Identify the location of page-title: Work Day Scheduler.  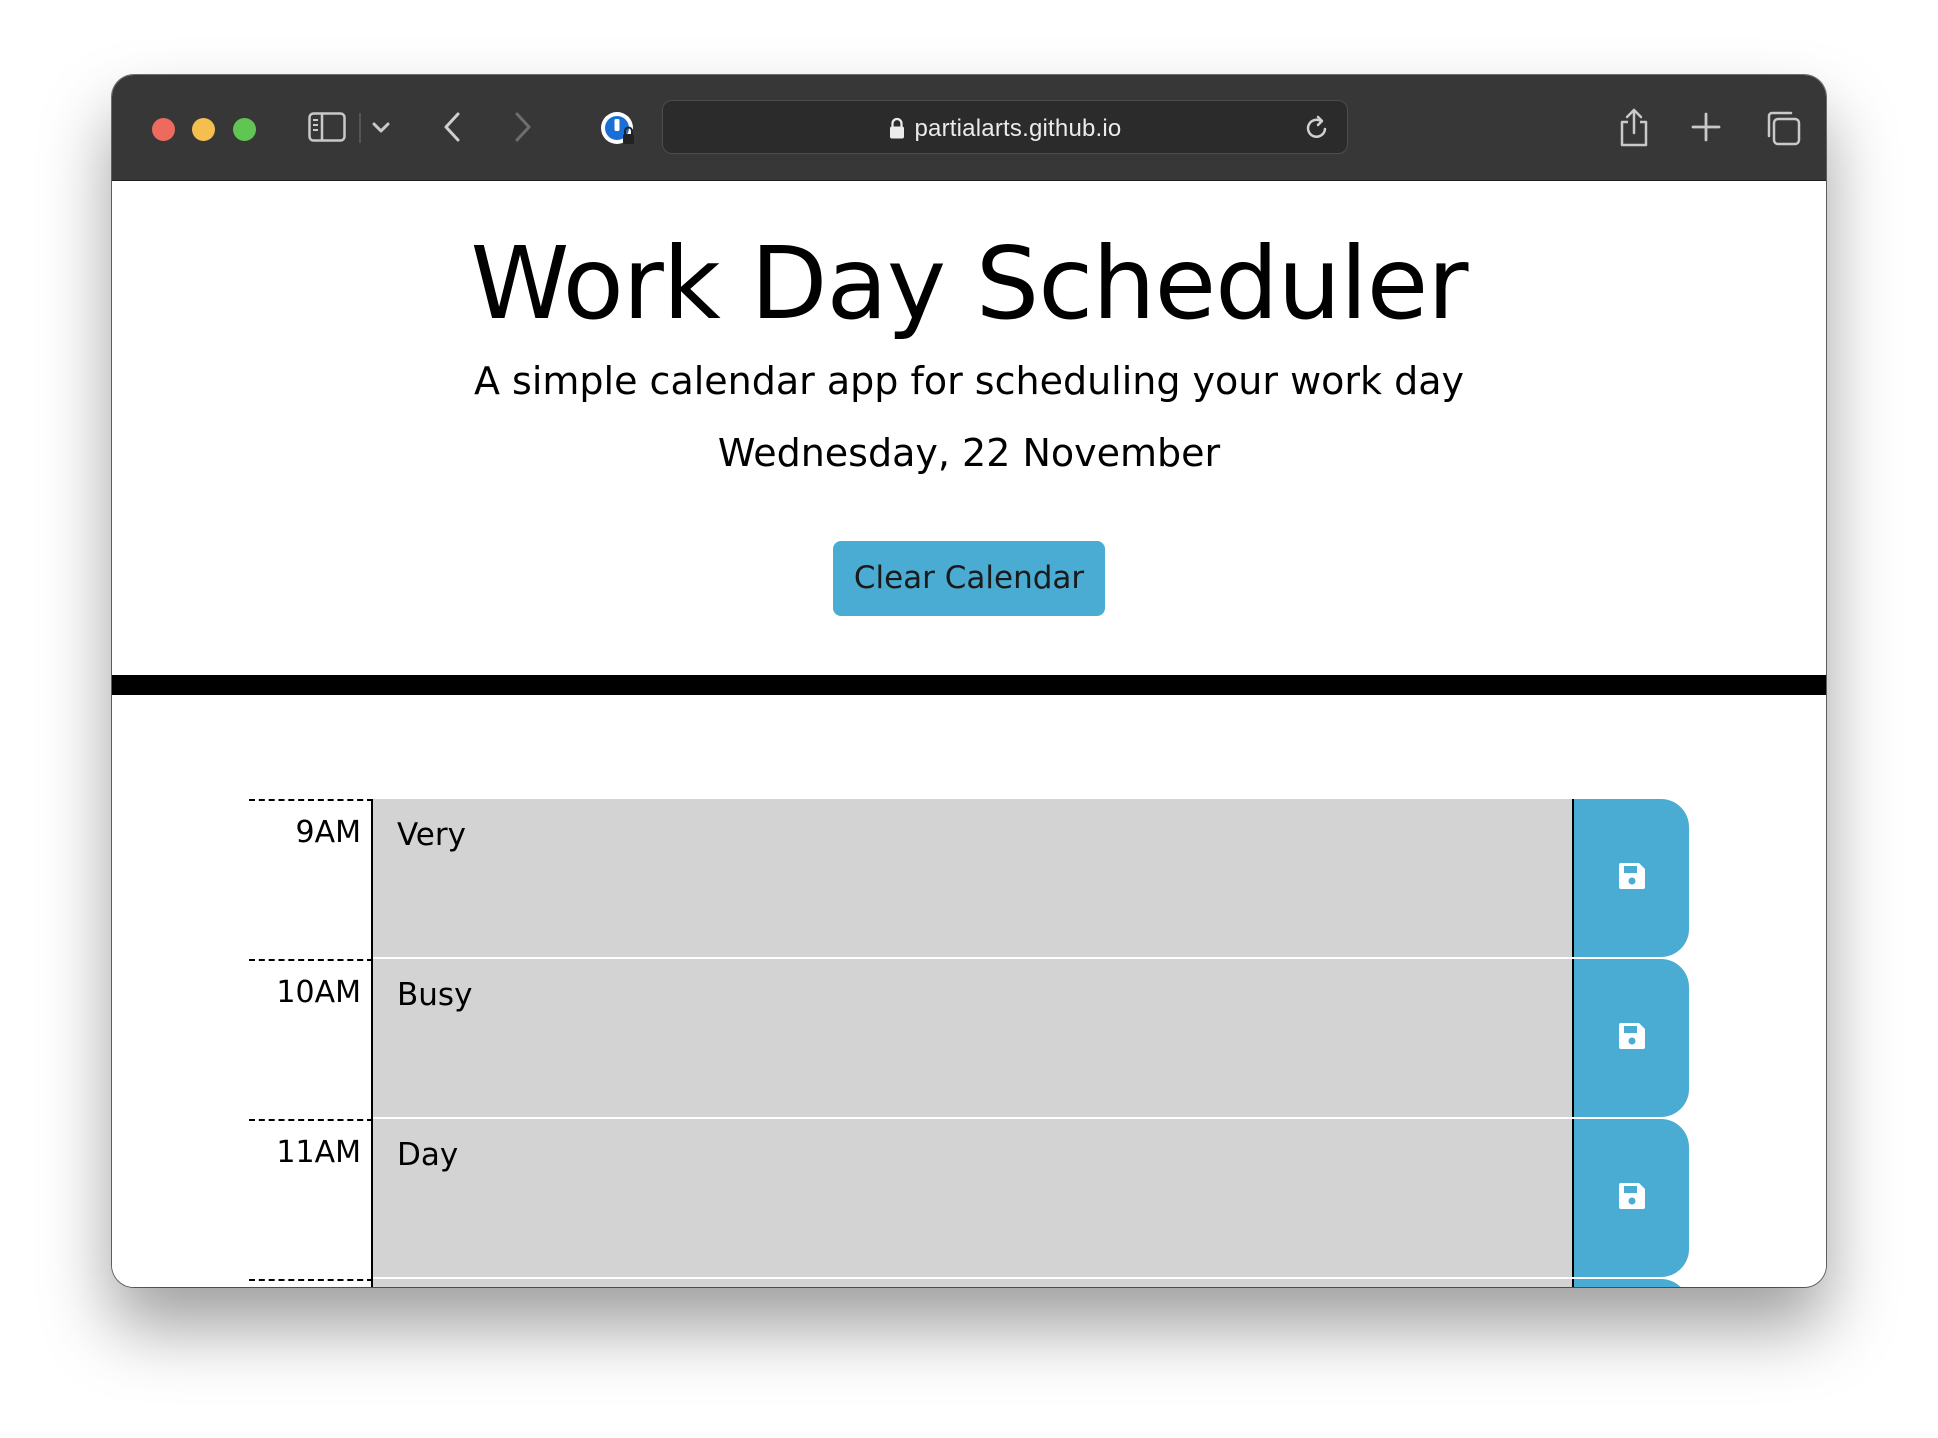
(969, 283).